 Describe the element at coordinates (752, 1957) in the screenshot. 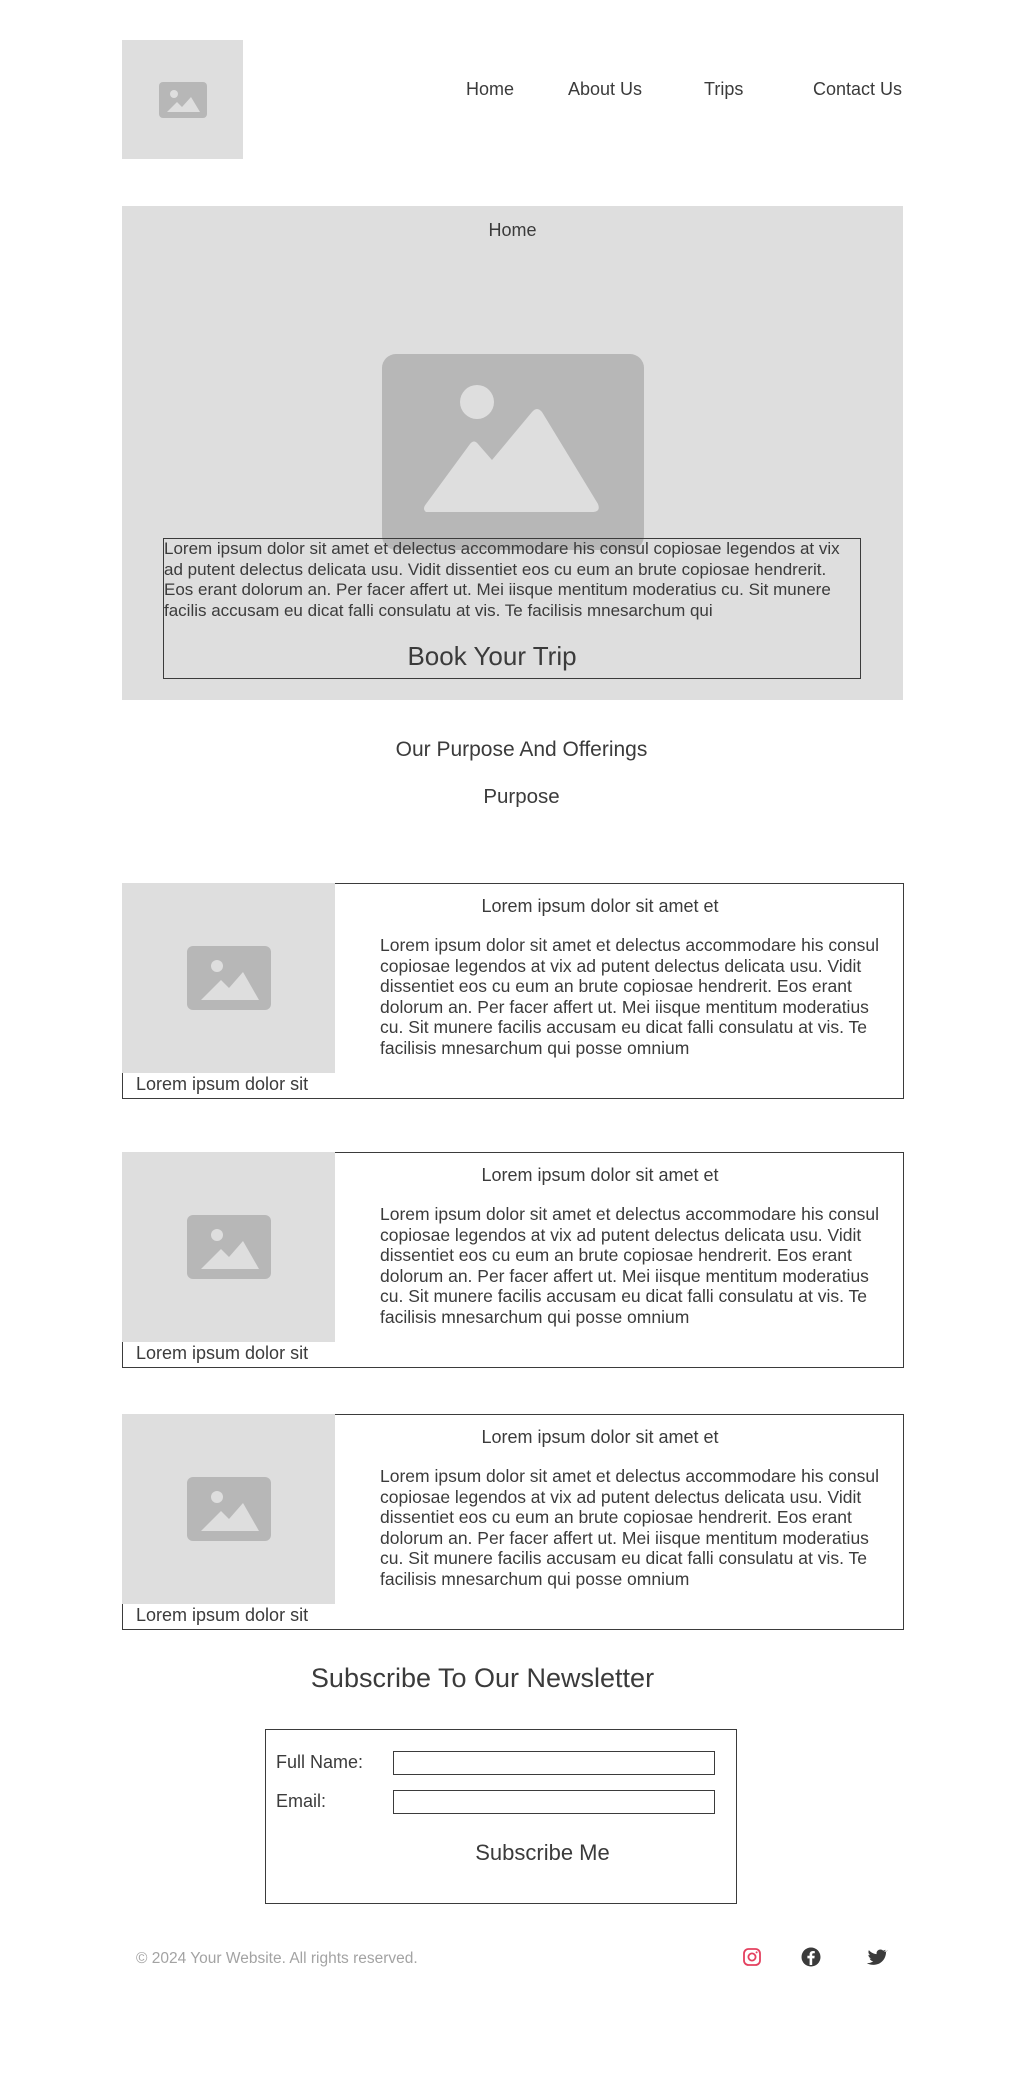

I see `instagram-icon` at that location.